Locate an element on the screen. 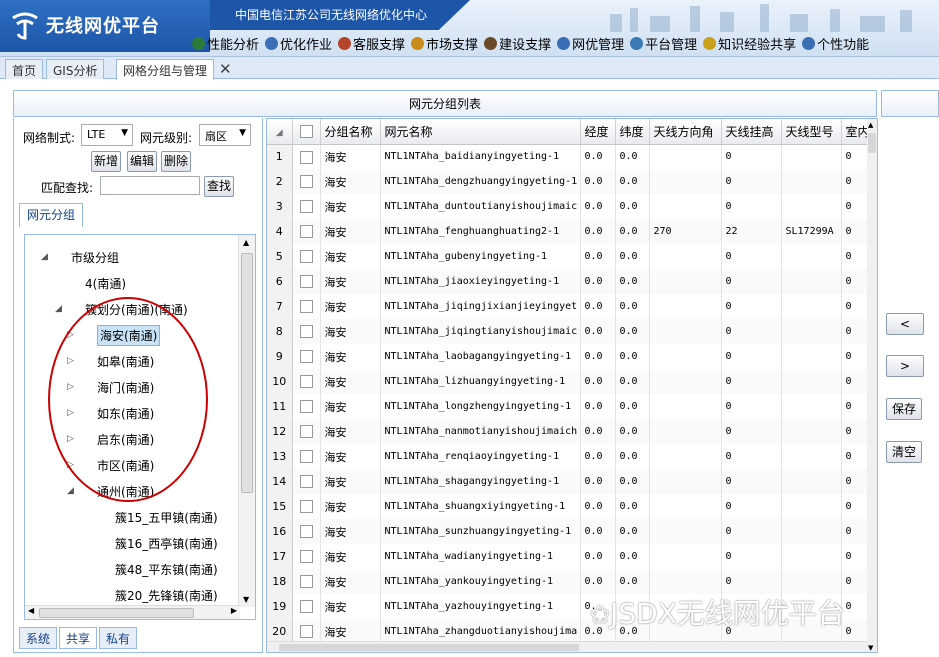  scroll-left-icon: ◀ is located at coordinates (31, 610).